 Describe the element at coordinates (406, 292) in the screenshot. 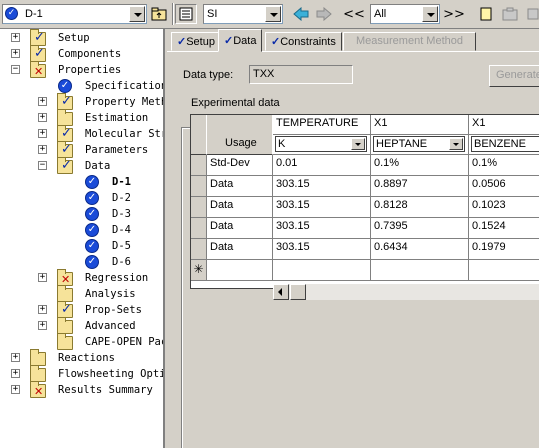

I see `horizontal-scrollbar` at that location.